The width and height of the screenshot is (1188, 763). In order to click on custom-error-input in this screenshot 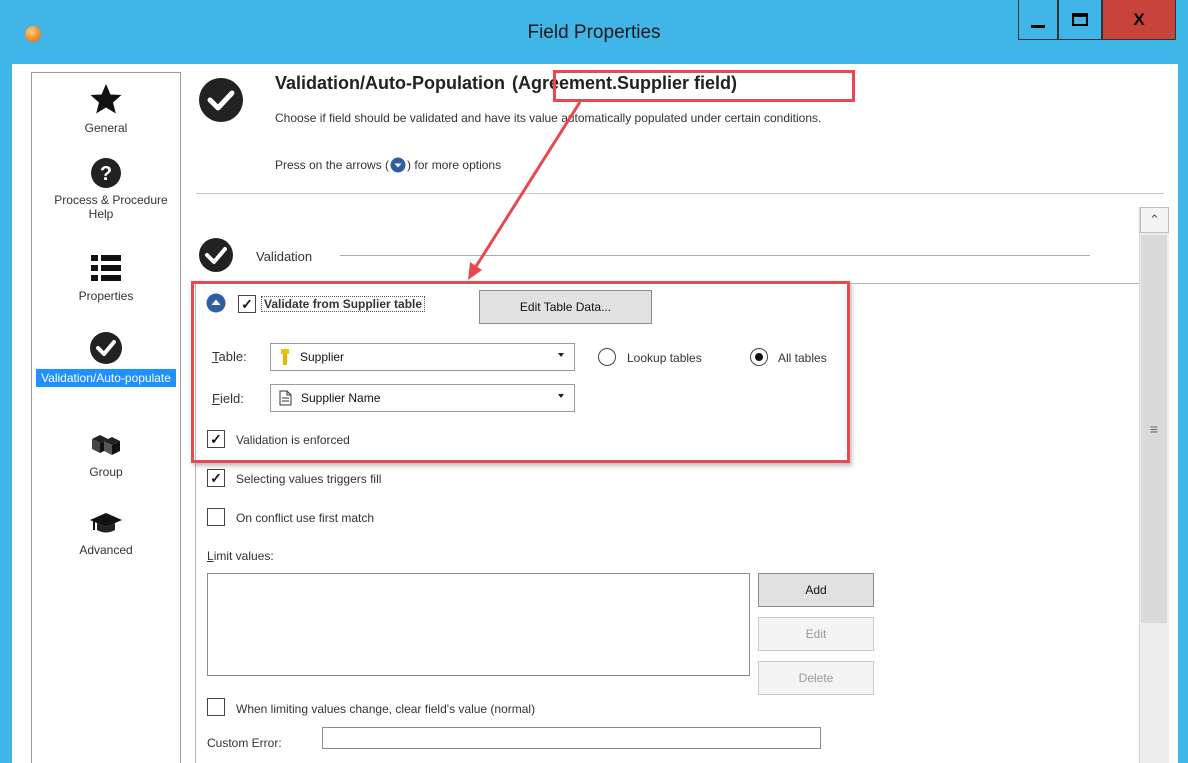, I will do `click(571, 738)`.